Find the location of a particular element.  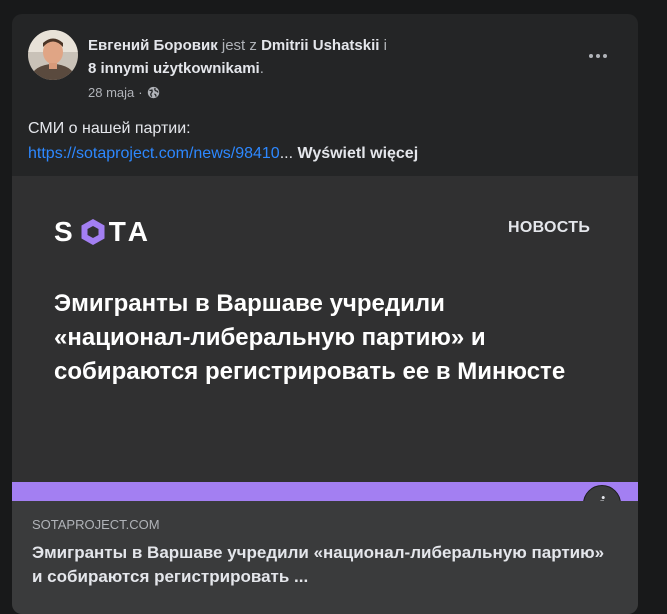

post-meta: 28 maja · is located at coordinates (124, 92).